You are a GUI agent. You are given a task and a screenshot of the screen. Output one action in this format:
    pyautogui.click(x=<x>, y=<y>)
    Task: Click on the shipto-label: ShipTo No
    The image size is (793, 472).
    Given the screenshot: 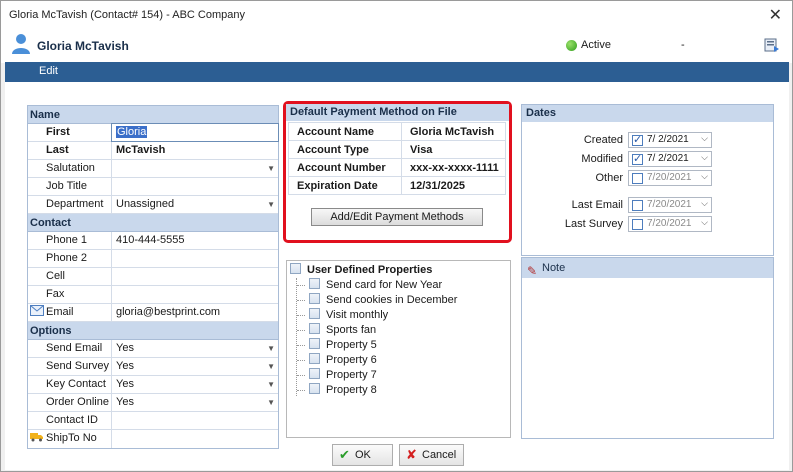 What is the action you would take?
    pyautogui.click(x=70, y=439)
    